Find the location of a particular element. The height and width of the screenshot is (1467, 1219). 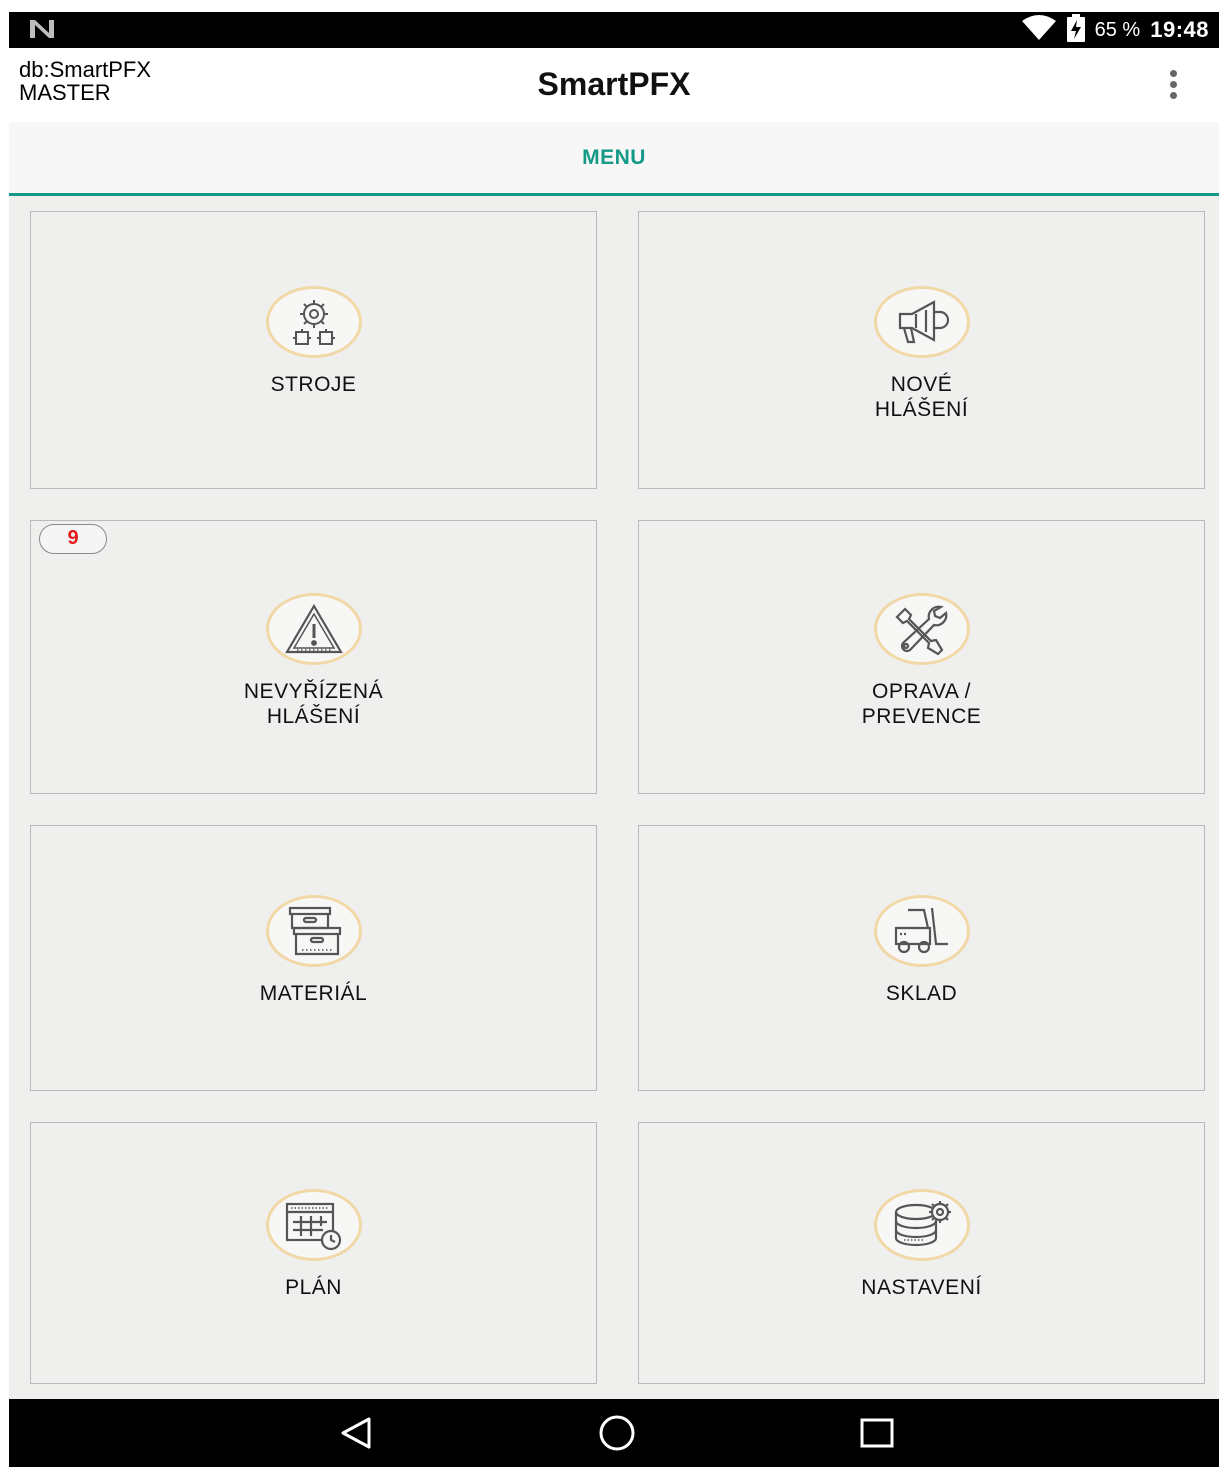

menu-tile-material: MATERIÁL is located at coordinates (313, 958).